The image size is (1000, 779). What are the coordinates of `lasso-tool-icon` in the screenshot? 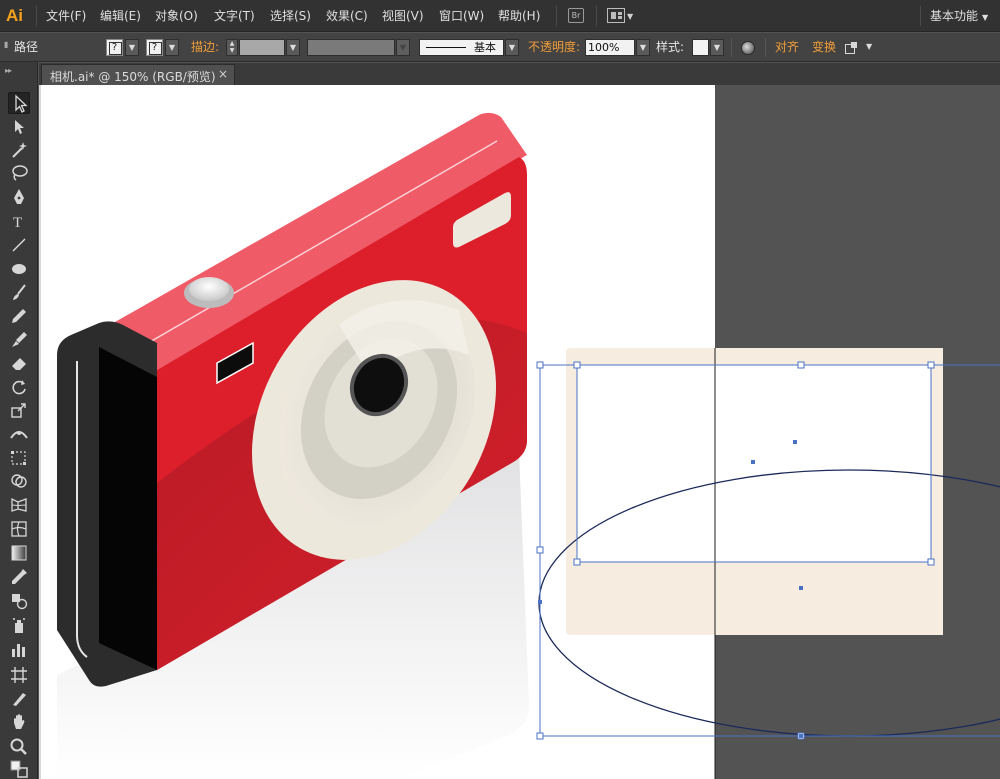 It's located at (19, 173).